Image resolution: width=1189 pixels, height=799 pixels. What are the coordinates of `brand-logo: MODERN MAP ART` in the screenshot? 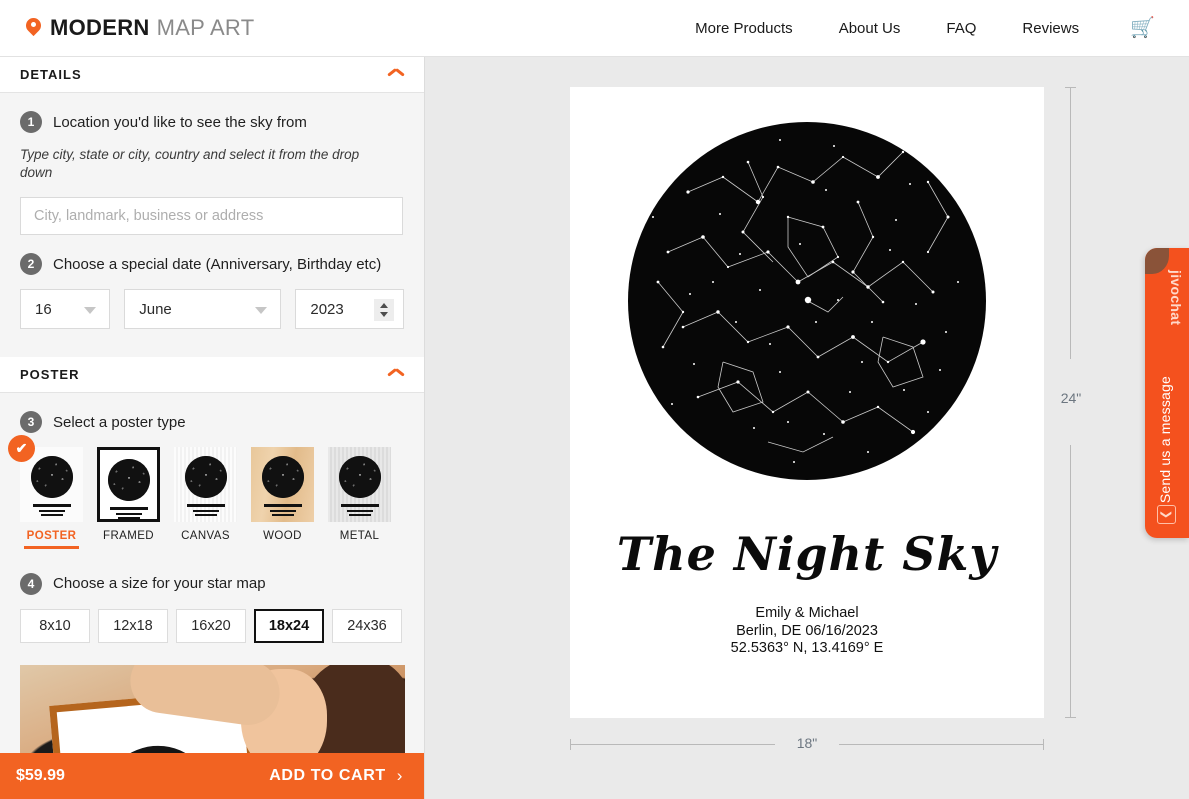 It's located at (138, 27).